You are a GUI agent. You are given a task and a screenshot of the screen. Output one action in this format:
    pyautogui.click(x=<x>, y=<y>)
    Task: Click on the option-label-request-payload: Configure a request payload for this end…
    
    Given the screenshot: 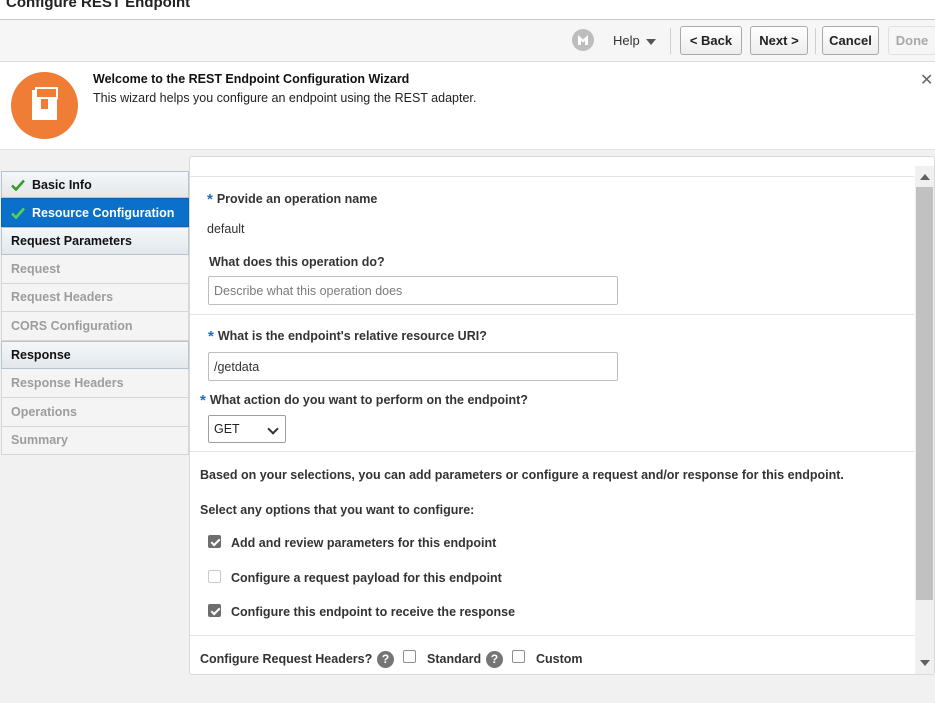 What is the action you would take?
    pyautogui.click(x=366, y=578)
    